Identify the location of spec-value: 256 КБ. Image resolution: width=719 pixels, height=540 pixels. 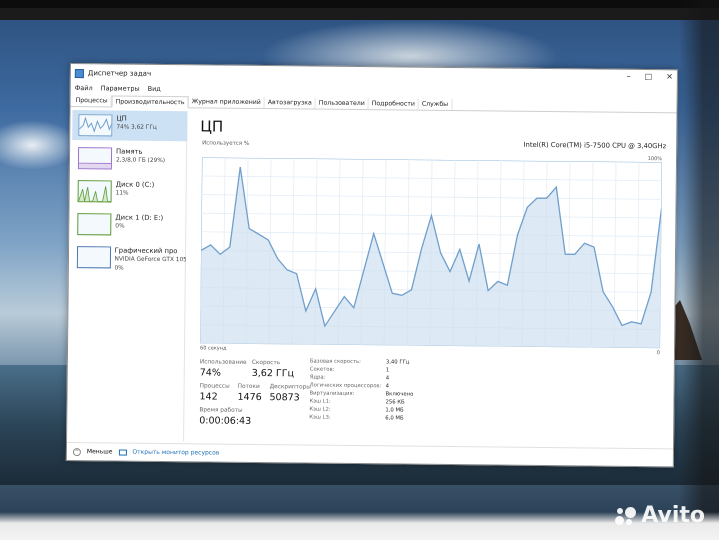
(395, 402).